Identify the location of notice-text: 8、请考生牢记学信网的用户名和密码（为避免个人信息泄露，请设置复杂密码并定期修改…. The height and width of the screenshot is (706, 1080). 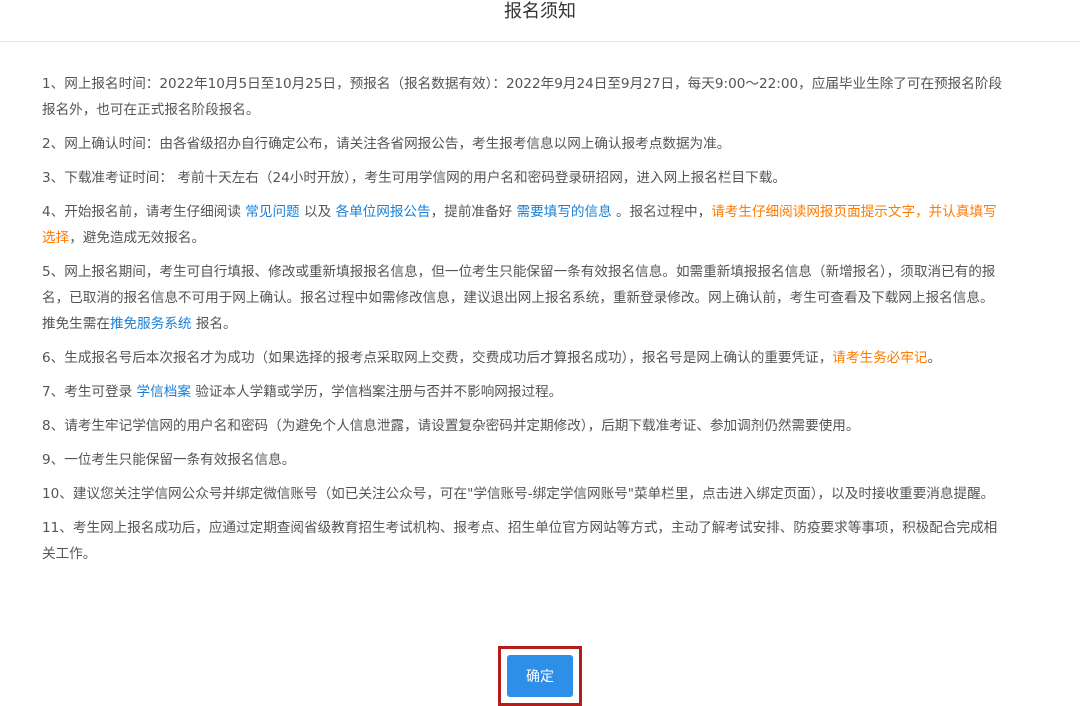
(451, 426).